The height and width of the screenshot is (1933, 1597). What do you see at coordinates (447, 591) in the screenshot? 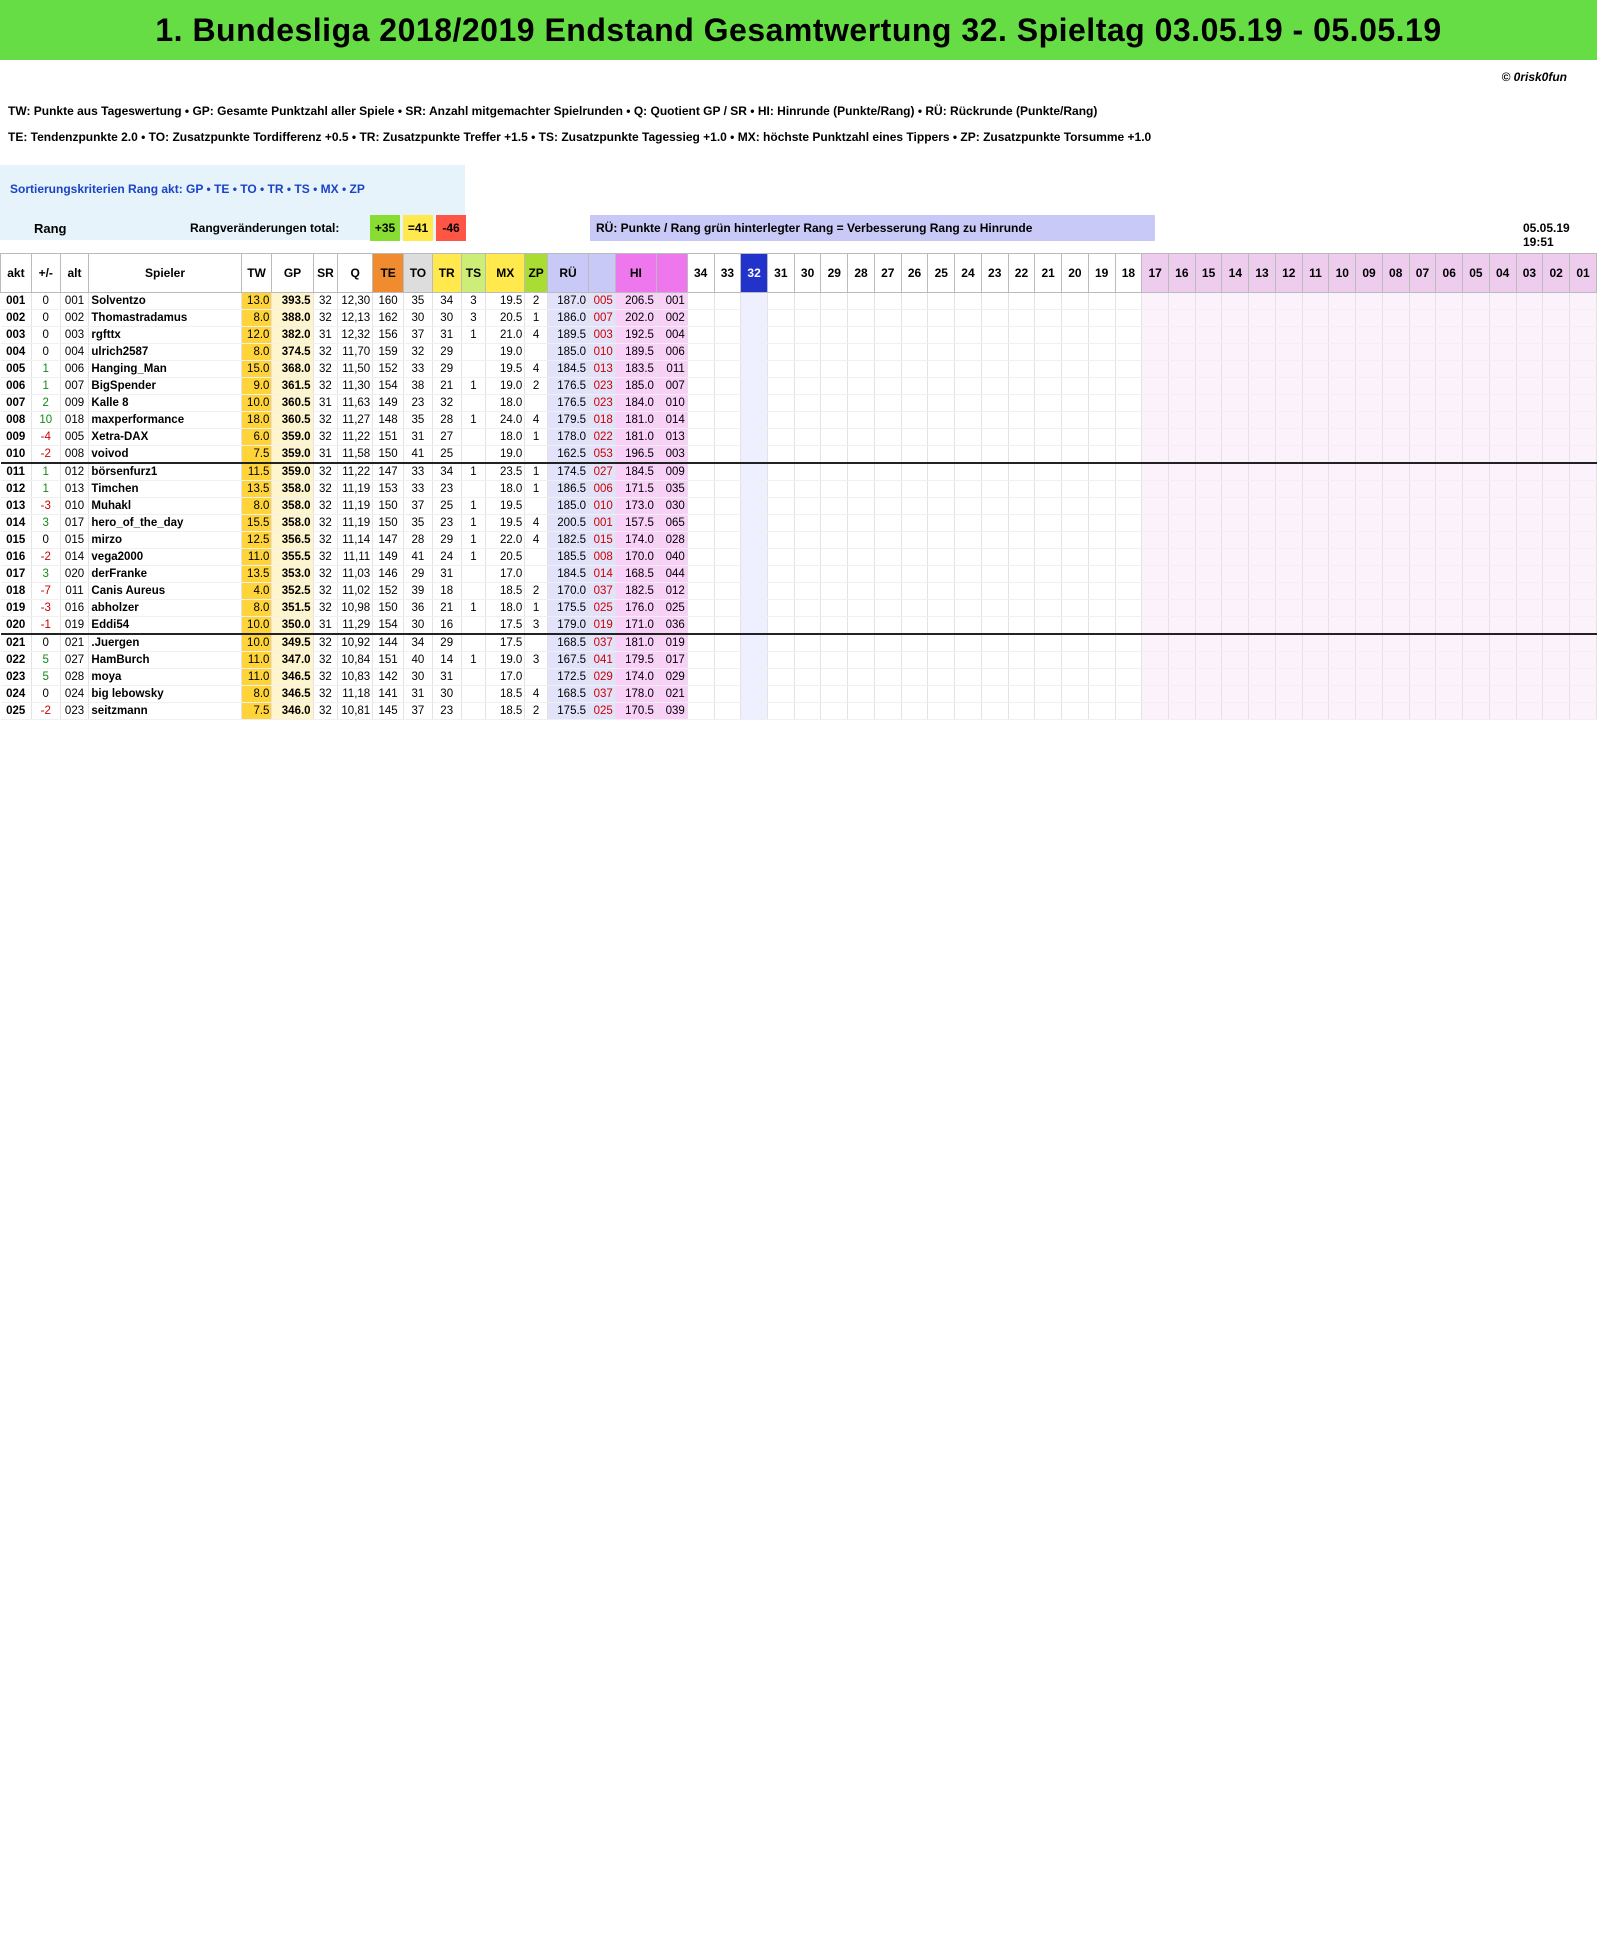
I see `cell-tr: 18` at bounding box center [447, 591].